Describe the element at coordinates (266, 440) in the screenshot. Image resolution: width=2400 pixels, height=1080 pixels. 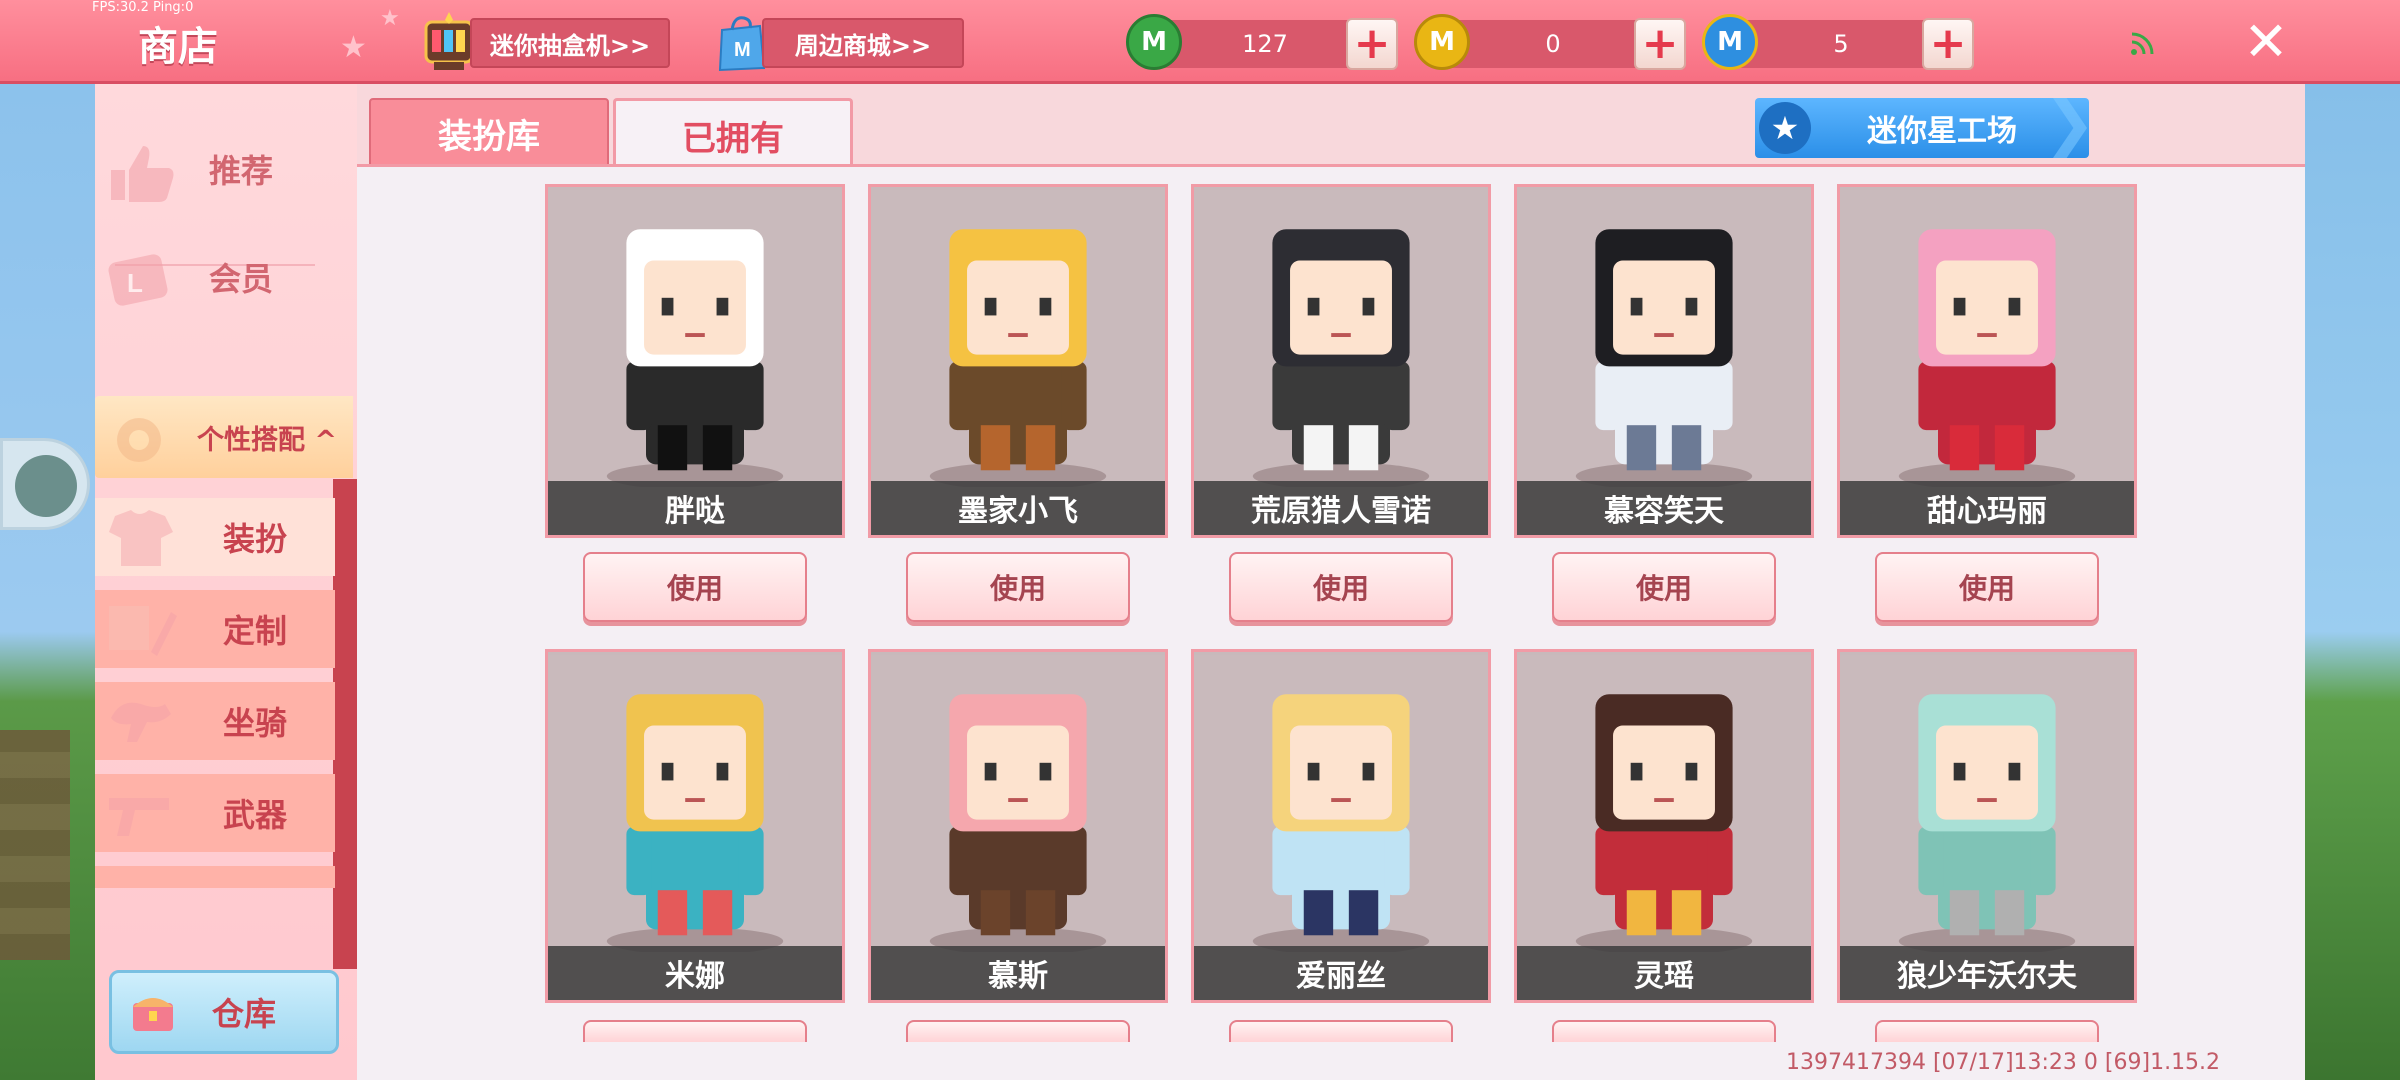
I see `sidebar-item-label: 个性搭配 ^` at that location.